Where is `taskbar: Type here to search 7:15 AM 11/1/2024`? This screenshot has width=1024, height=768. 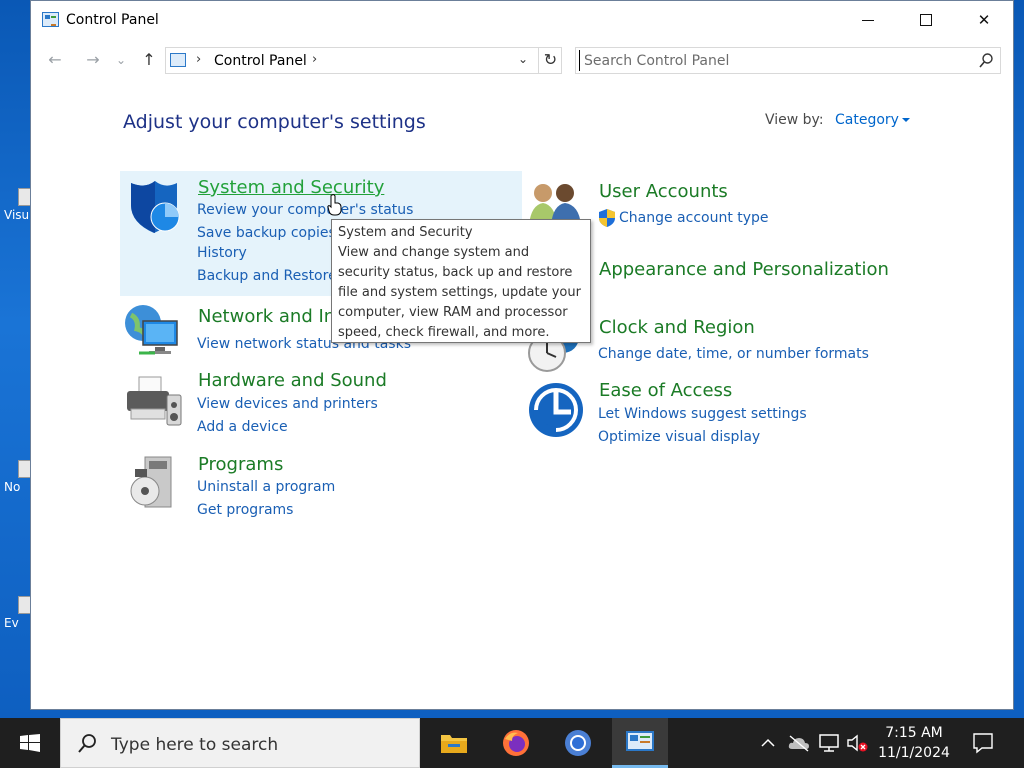 taskbar: Type here to search 7:15 AM 11/1/2024 is located at coordinates (512, 743).